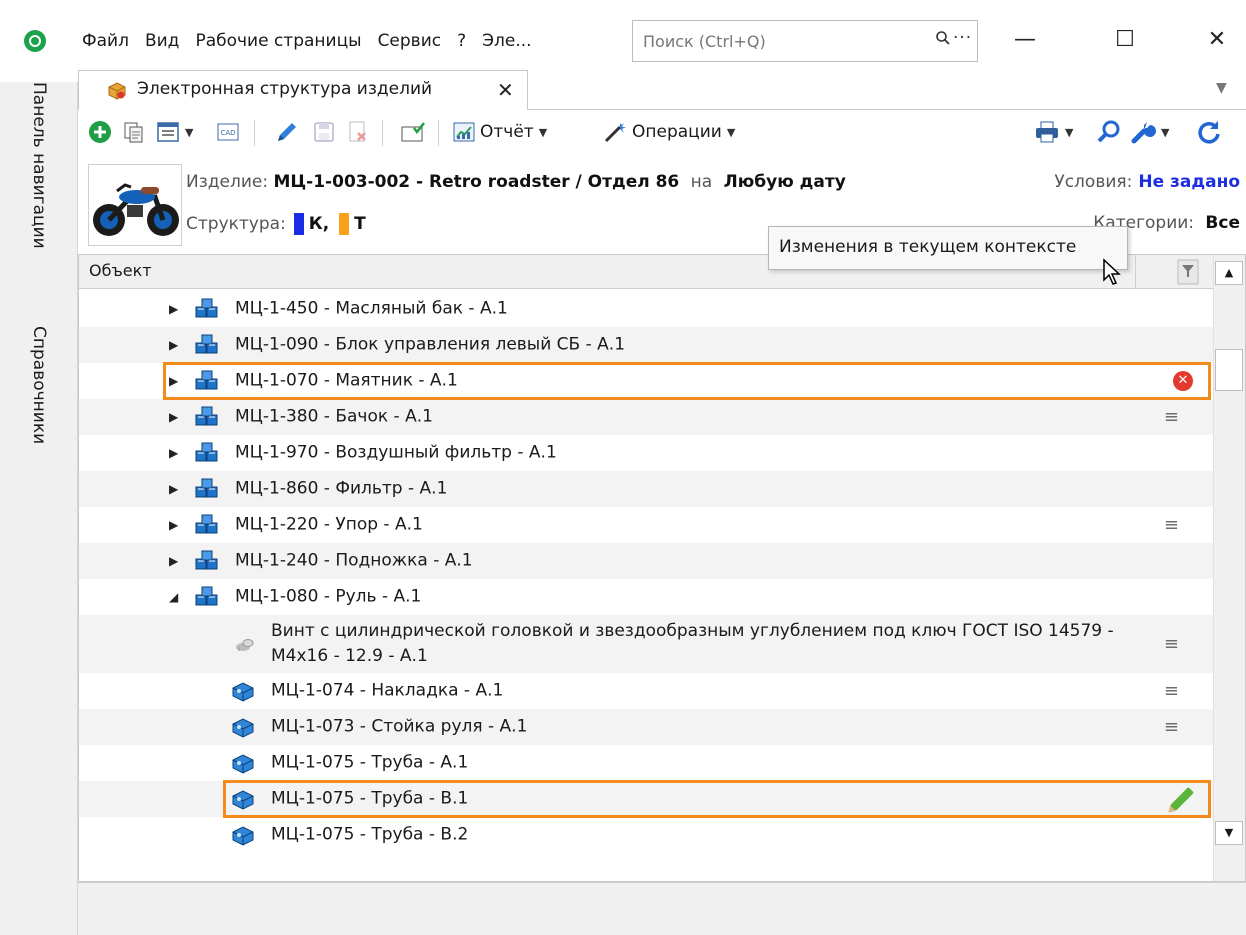 The width and height of the screenshot is (1246, 935). What do you see at coordinates (105, 41) in the screenshot?
I see `menu-file: Файл` at bounding box center [105, 41].